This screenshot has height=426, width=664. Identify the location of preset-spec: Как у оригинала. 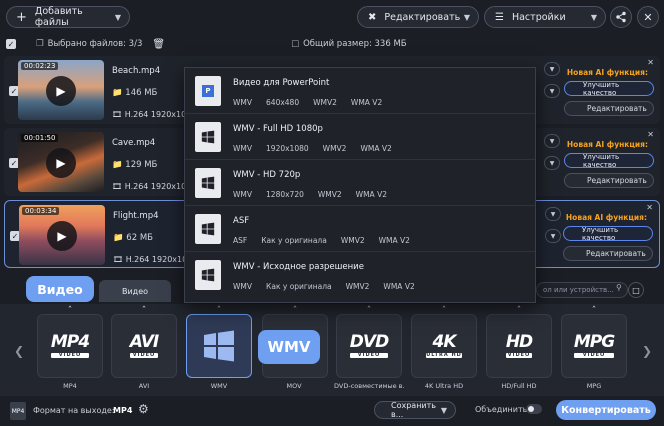
(294, 240).